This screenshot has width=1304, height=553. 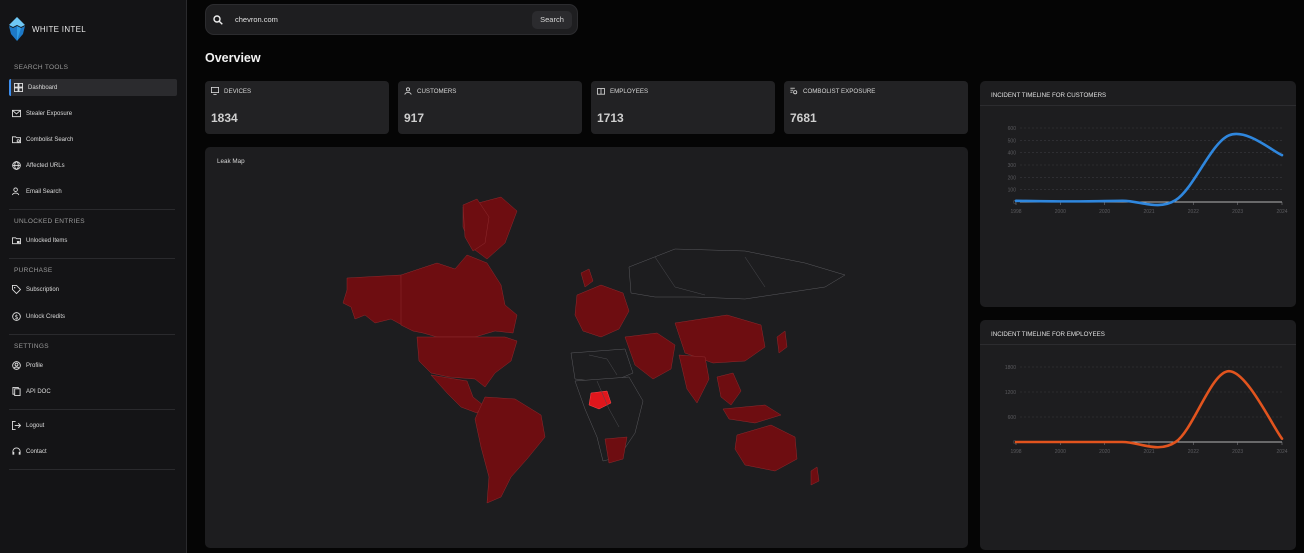 What do you see at coordinates (782, 342) in the screenshot?
I see `map-country-japan` at bounding box center [782, 342].